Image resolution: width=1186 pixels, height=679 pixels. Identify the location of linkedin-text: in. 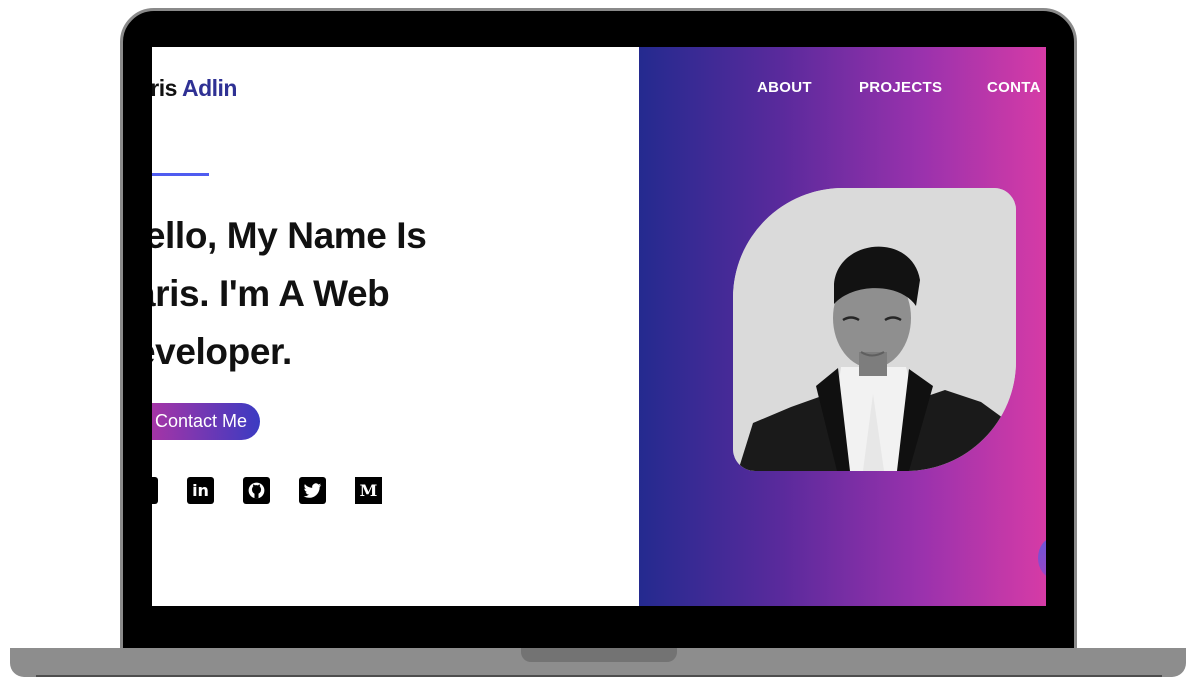
(200, 490).